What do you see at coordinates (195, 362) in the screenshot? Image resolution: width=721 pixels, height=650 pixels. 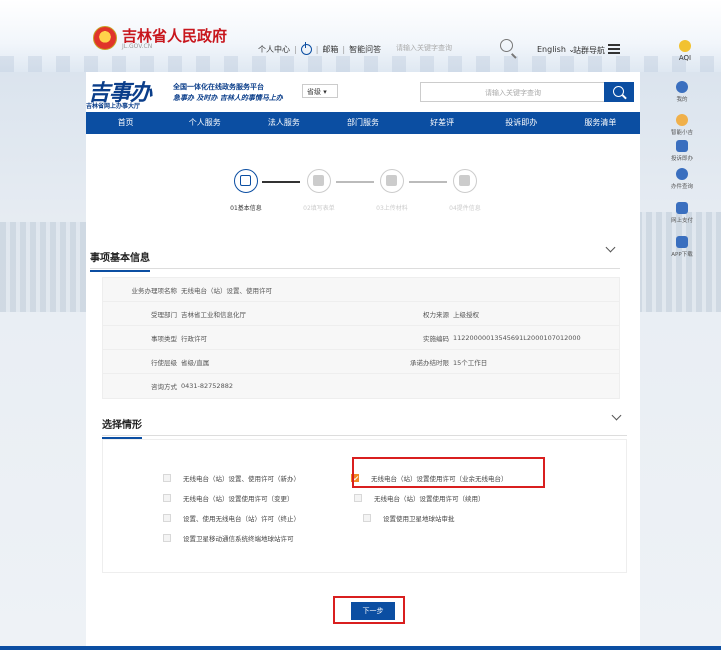 I see `info-value: 省级/直属` at bounding box center [195, 362].